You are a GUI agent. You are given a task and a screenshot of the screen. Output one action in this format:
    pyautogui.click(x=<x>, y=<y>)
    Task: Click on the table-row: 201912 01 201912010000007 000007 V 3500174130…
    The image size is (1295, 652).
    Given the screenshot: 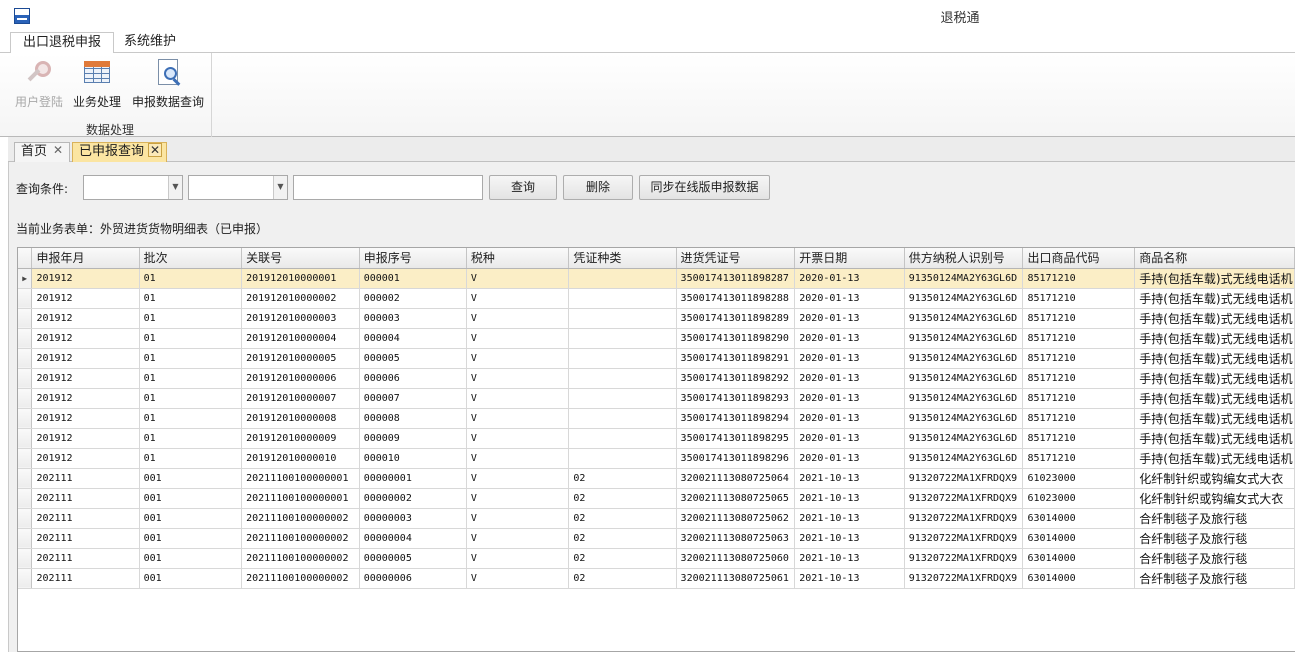 What is the action you would take?
    pyautogui.click(x=656, y=398)
    